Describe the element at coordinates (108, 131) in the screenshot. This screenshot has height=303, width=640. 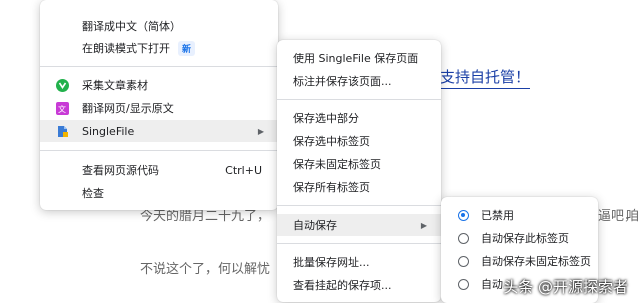
I see `menu-item-label: SingleFile` at that location.